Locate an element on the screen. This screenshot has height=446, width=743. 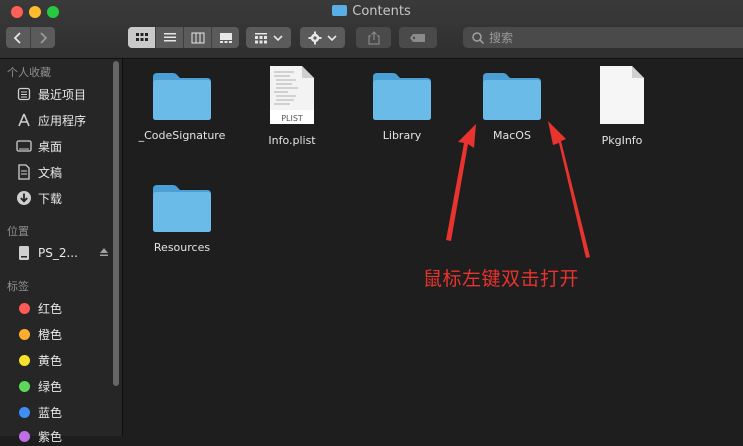
arrow-left is located at coordinates (461, 182).